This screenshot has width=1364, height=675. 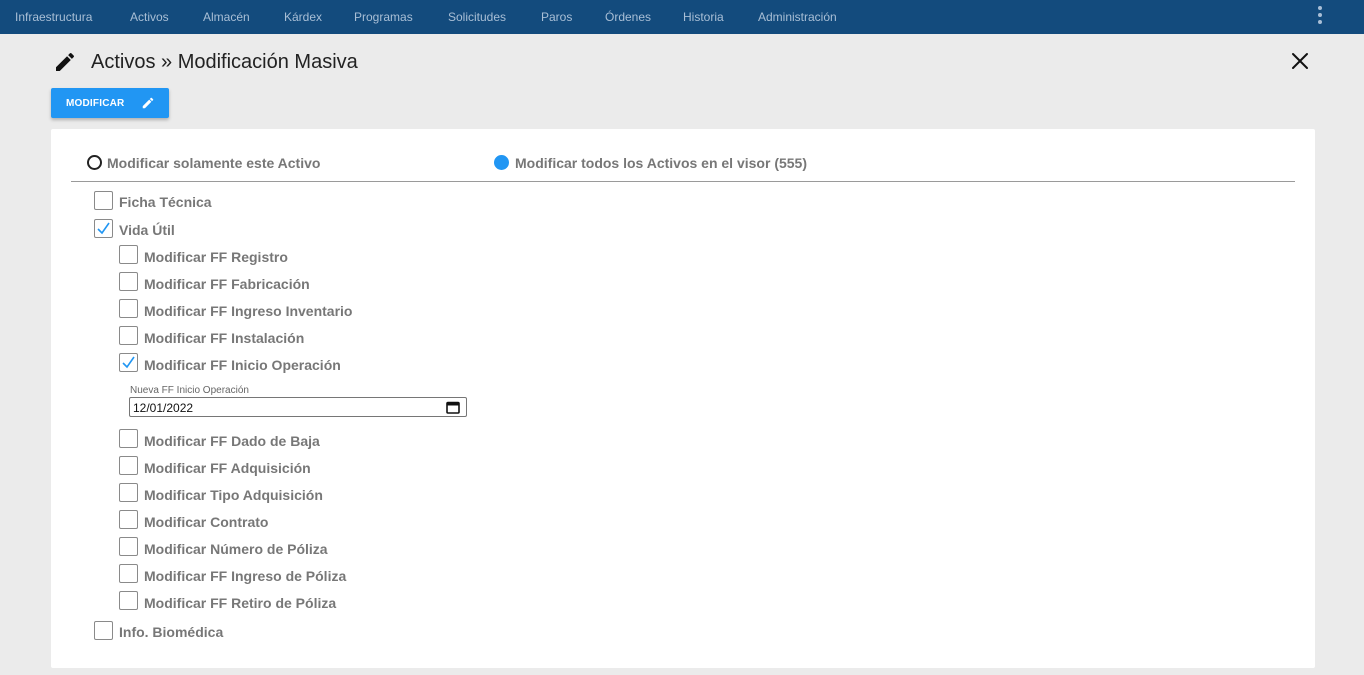 I want to click on modify-button-label: MODIFICAR, so click(x=95, y=103).